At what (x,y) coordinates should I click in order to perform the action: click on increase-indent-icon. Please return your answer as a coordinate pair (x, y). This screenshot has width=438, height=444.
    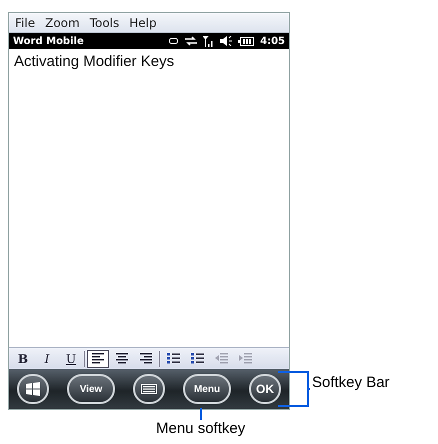
    Looking at the image, I should click on (245, 358).